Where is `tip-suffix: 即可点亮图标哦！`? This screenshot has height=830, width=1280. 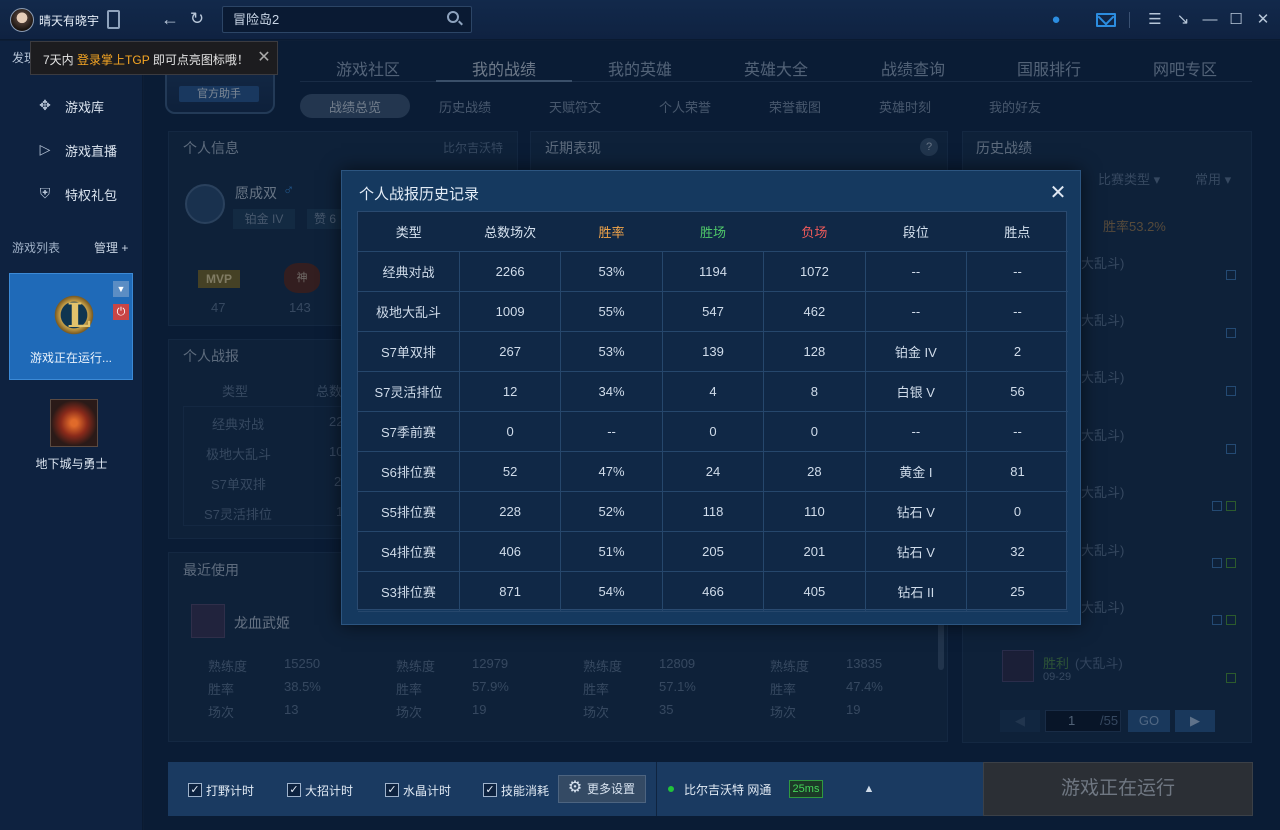 tip-suffix: 即可点亮图标哦！ is located at coordinates (200, 60).